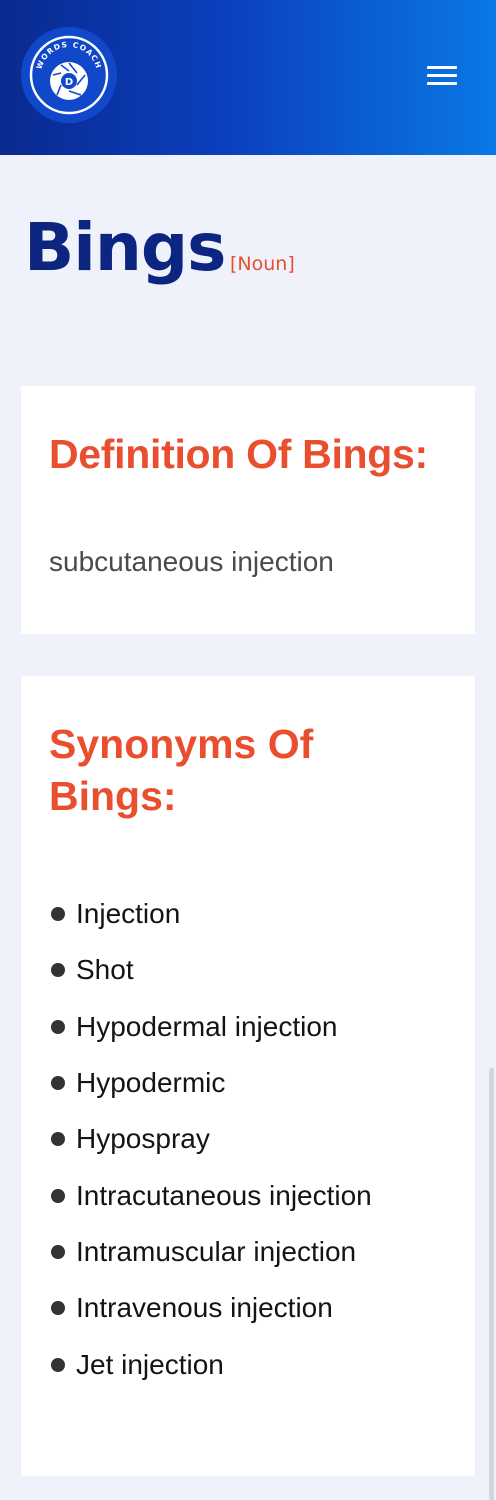 This screenshot has width=496, height=1500. I want to click on aperture-logo-icon: WORDS COACH D, so click(69, 75).